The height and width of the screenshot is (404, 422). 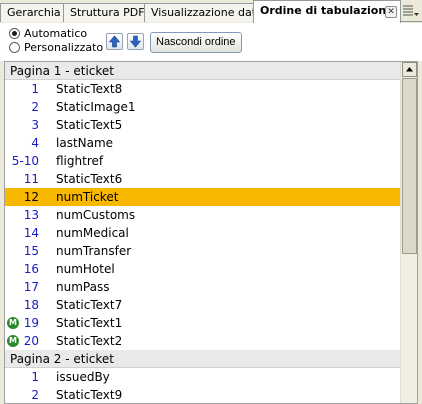 What do you see at coordinates (89, 395) in the screenshot?
I see `field-name: StaticText9` at bounding box center [89, 395].